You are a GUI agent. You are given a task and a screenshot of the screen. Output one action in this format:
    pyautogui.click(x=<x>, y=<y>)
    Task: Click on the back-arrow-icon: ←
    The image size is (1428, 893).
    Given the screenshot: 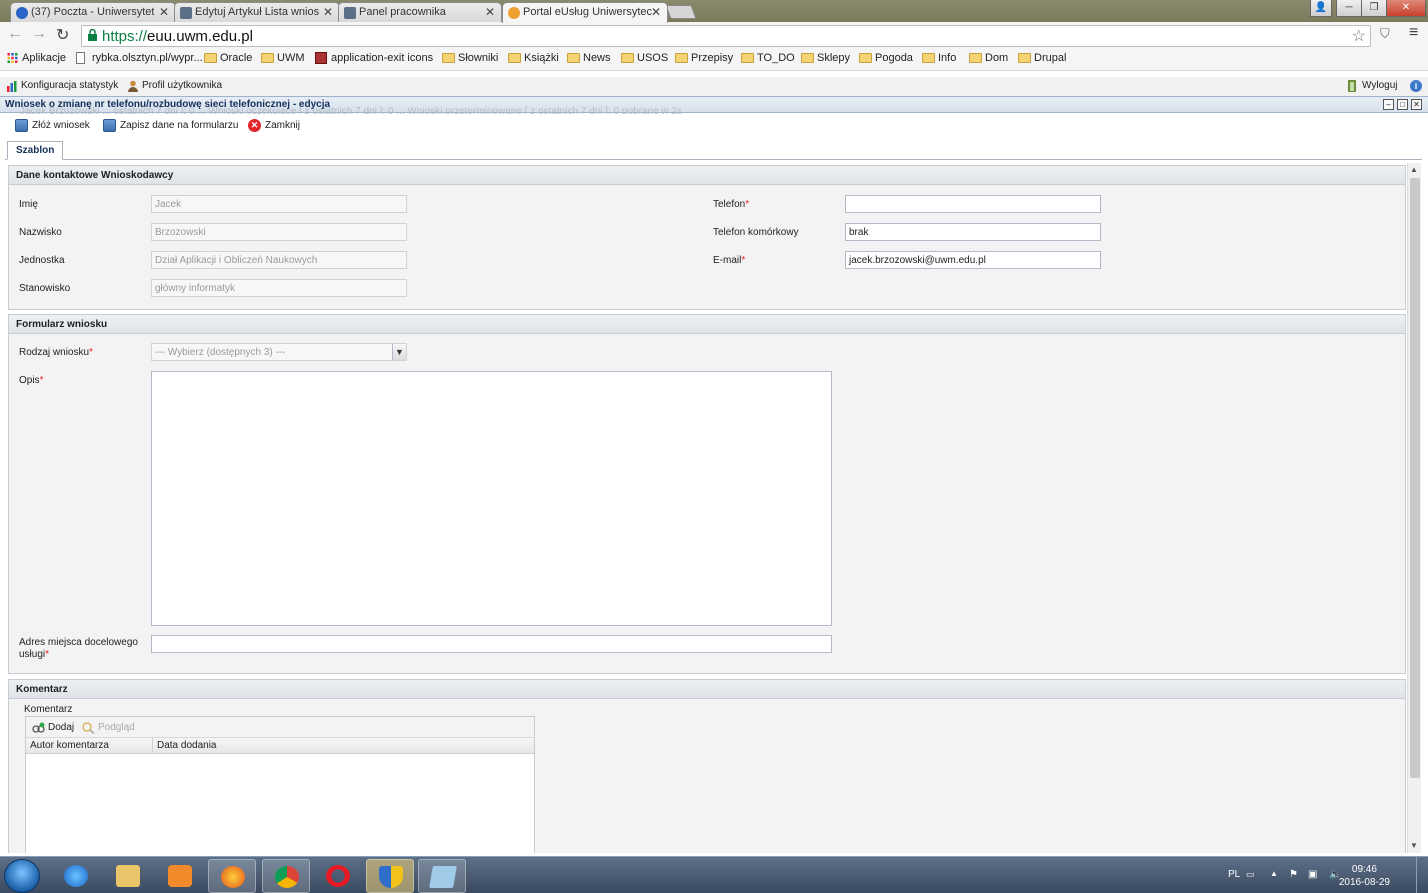 What is the action you would take?
    pyautogui.click(x=15, y=34)
    